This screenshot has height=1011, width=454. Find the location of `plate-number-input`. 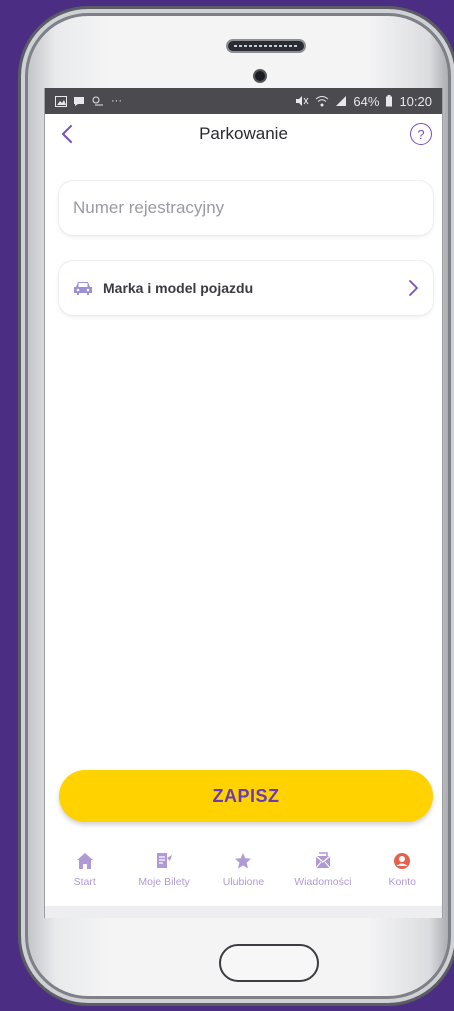

plate-number-input is located at coordinates (246, 208).